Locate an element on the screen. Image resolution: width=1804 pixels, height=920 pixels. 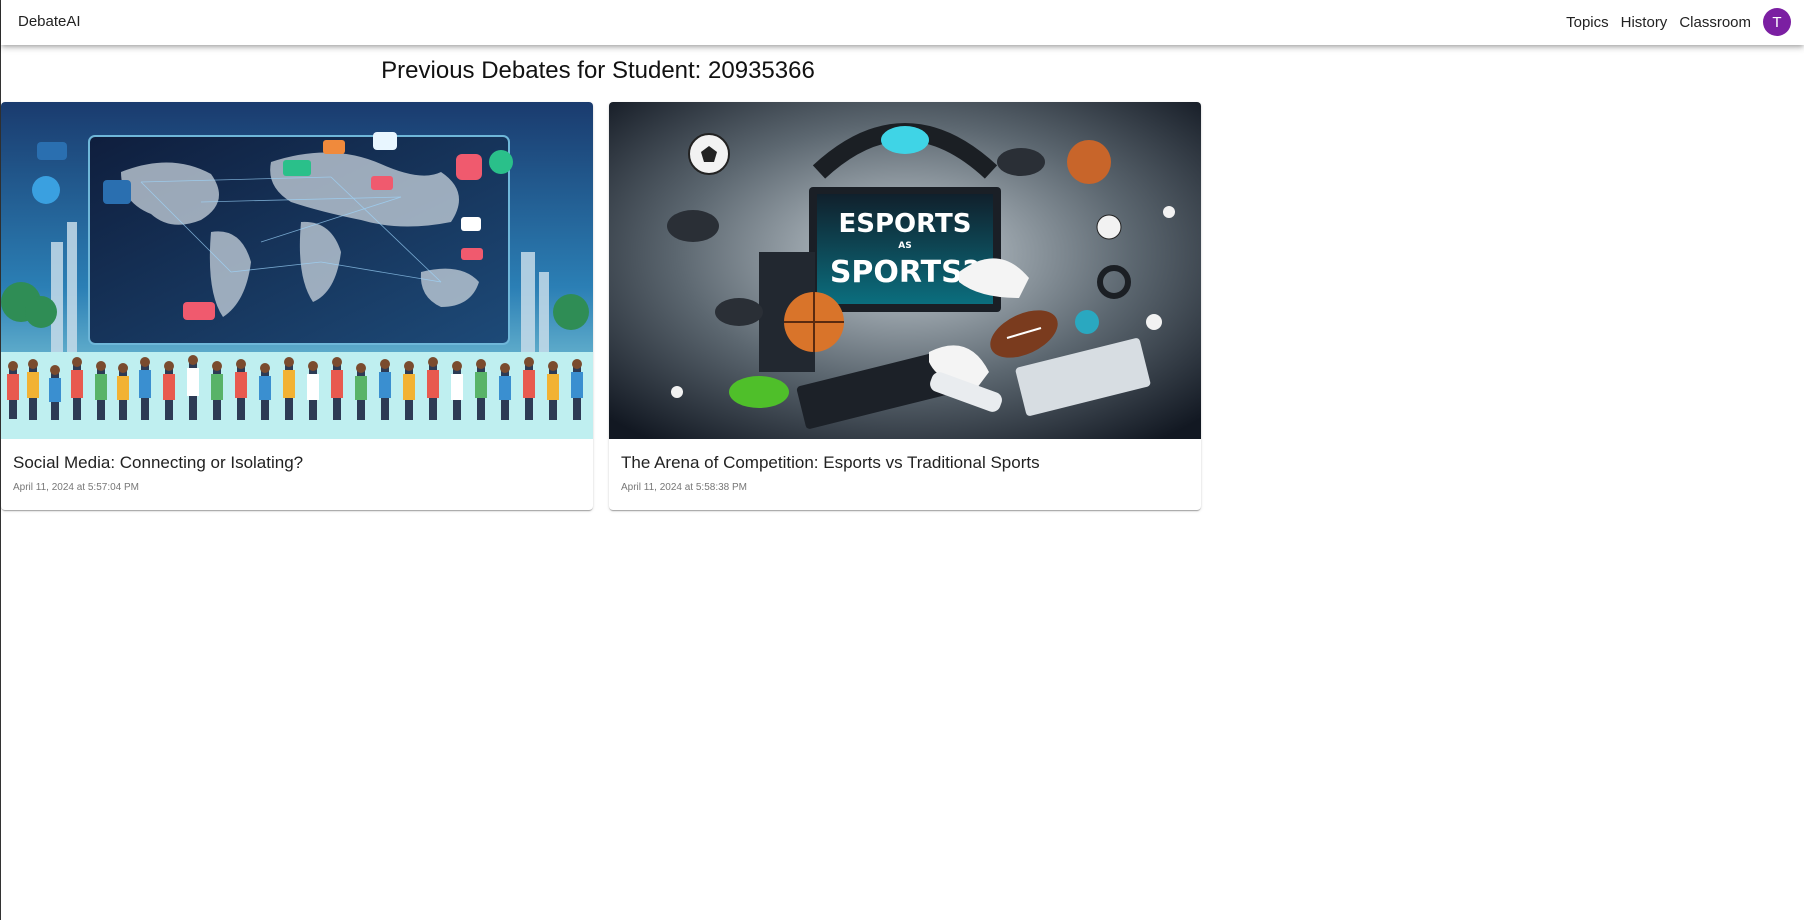
sports-image-text: SPORTS? is located at coordinates (905, 272).